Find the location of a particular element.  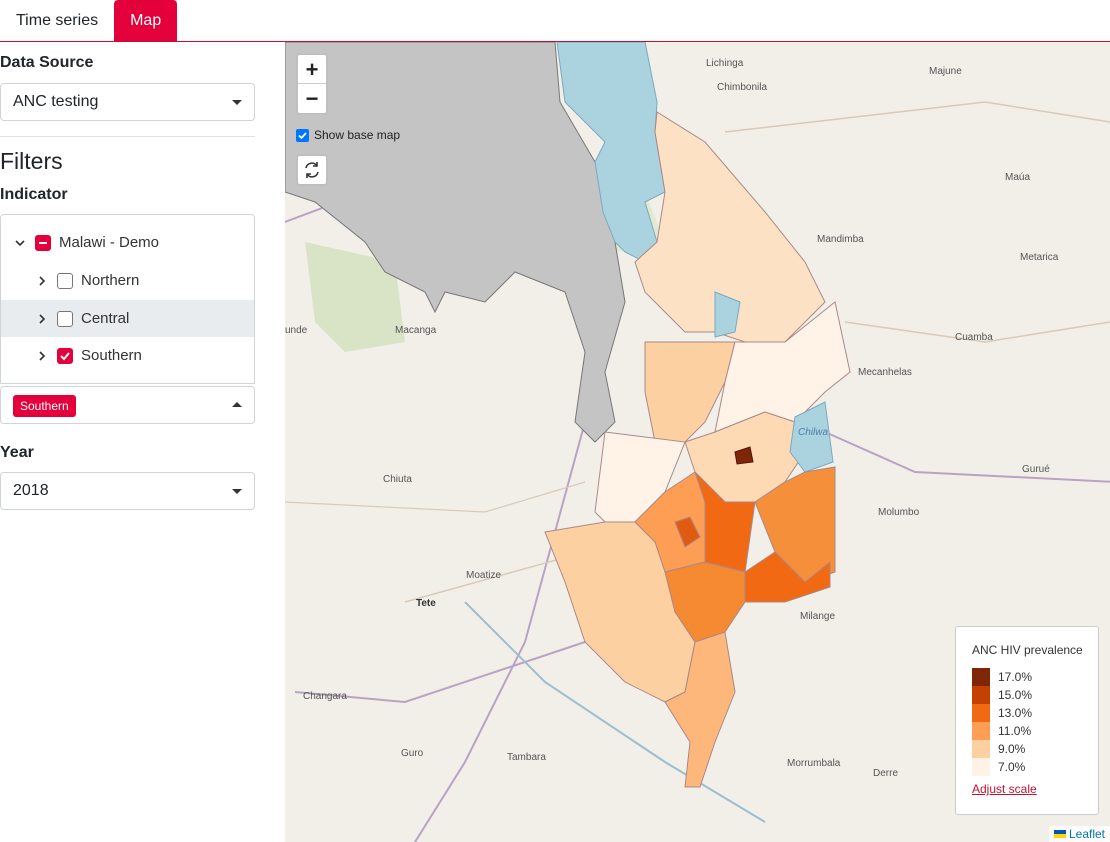

adjust-scale-link: Adjust scale is located at coordinates (1035, 789).